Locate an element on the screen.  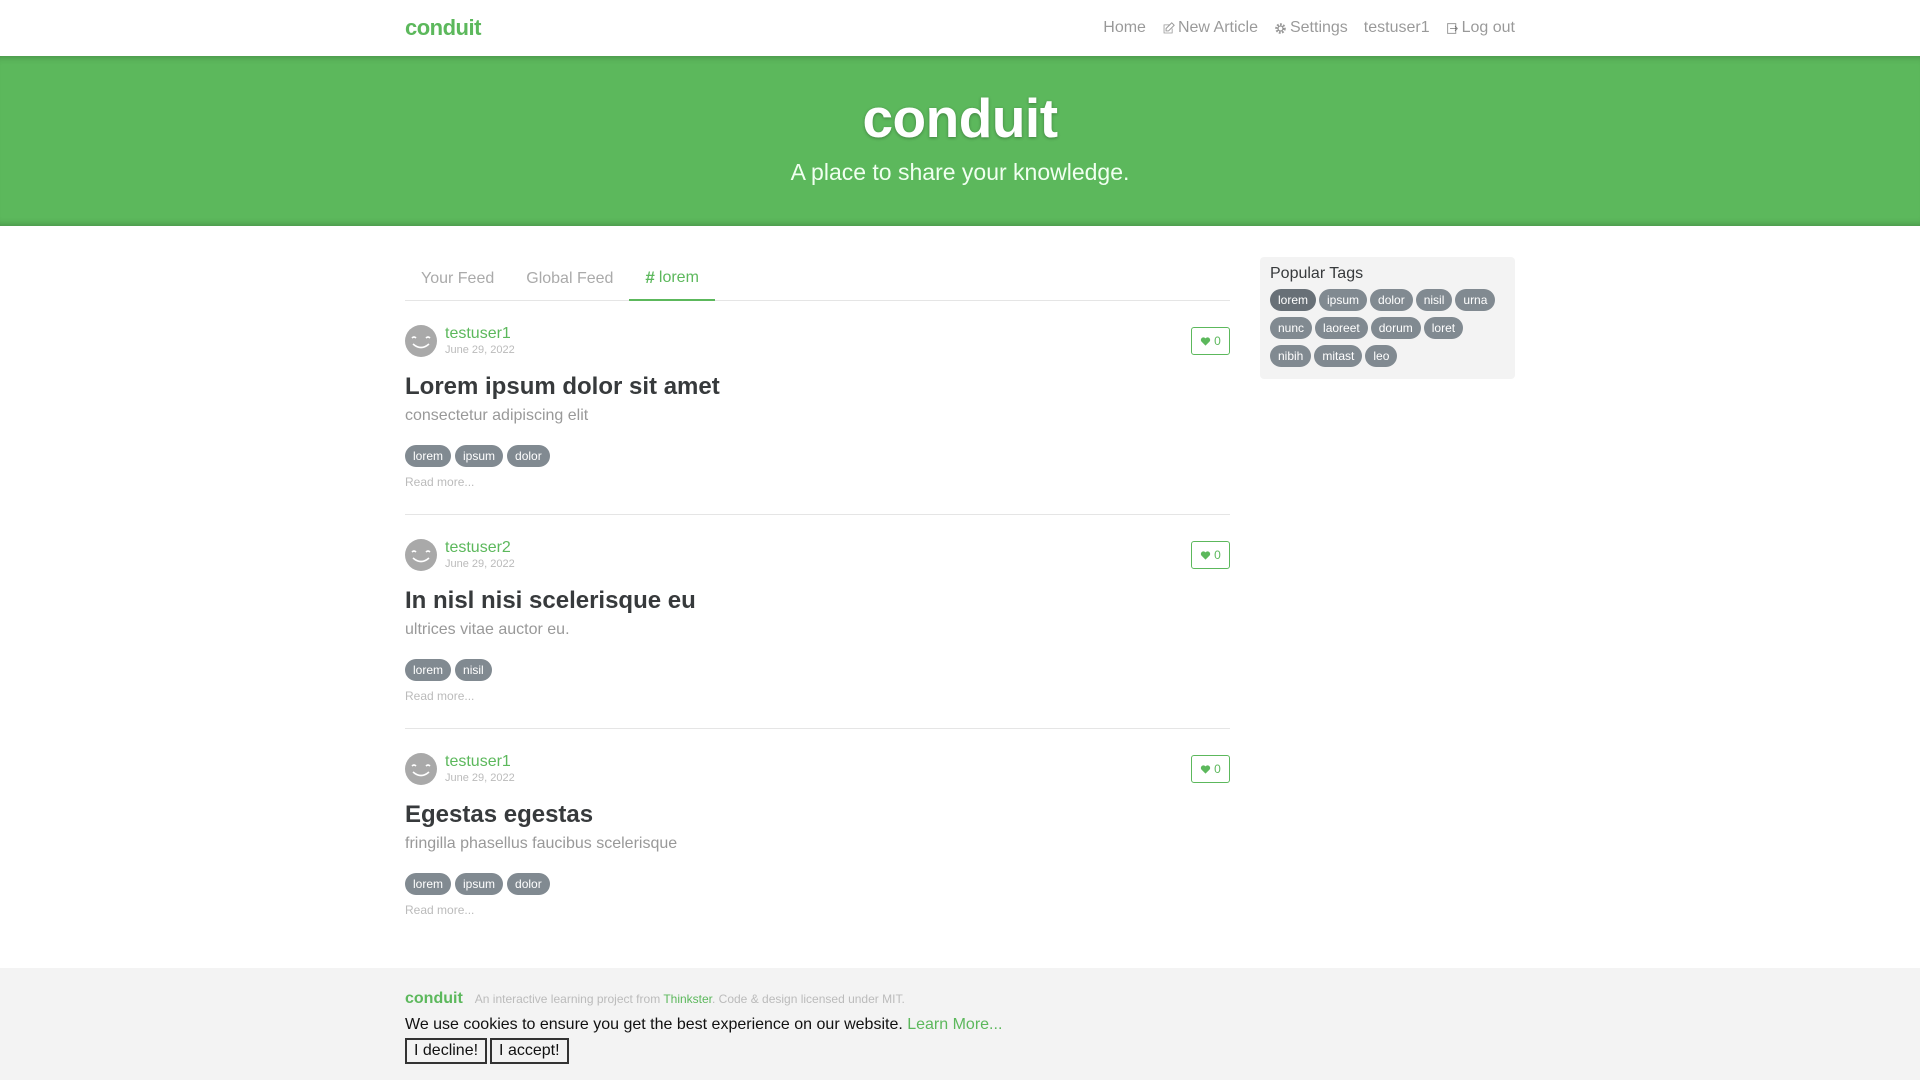
article-title: In nisl nisi scelerisque eu is located at coordinates (817, 601).